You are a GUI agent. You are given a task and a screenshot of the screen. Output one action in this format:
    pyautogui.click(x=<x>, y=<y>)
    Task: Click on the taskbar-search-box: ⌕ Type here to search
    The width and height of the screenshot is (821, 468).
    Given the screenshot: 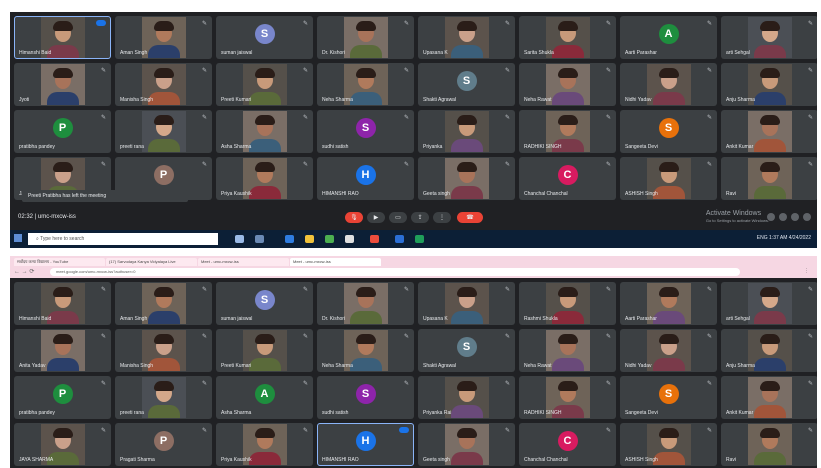 What is the action you would take?
    pyautogui.click(x=123, y=239)
    